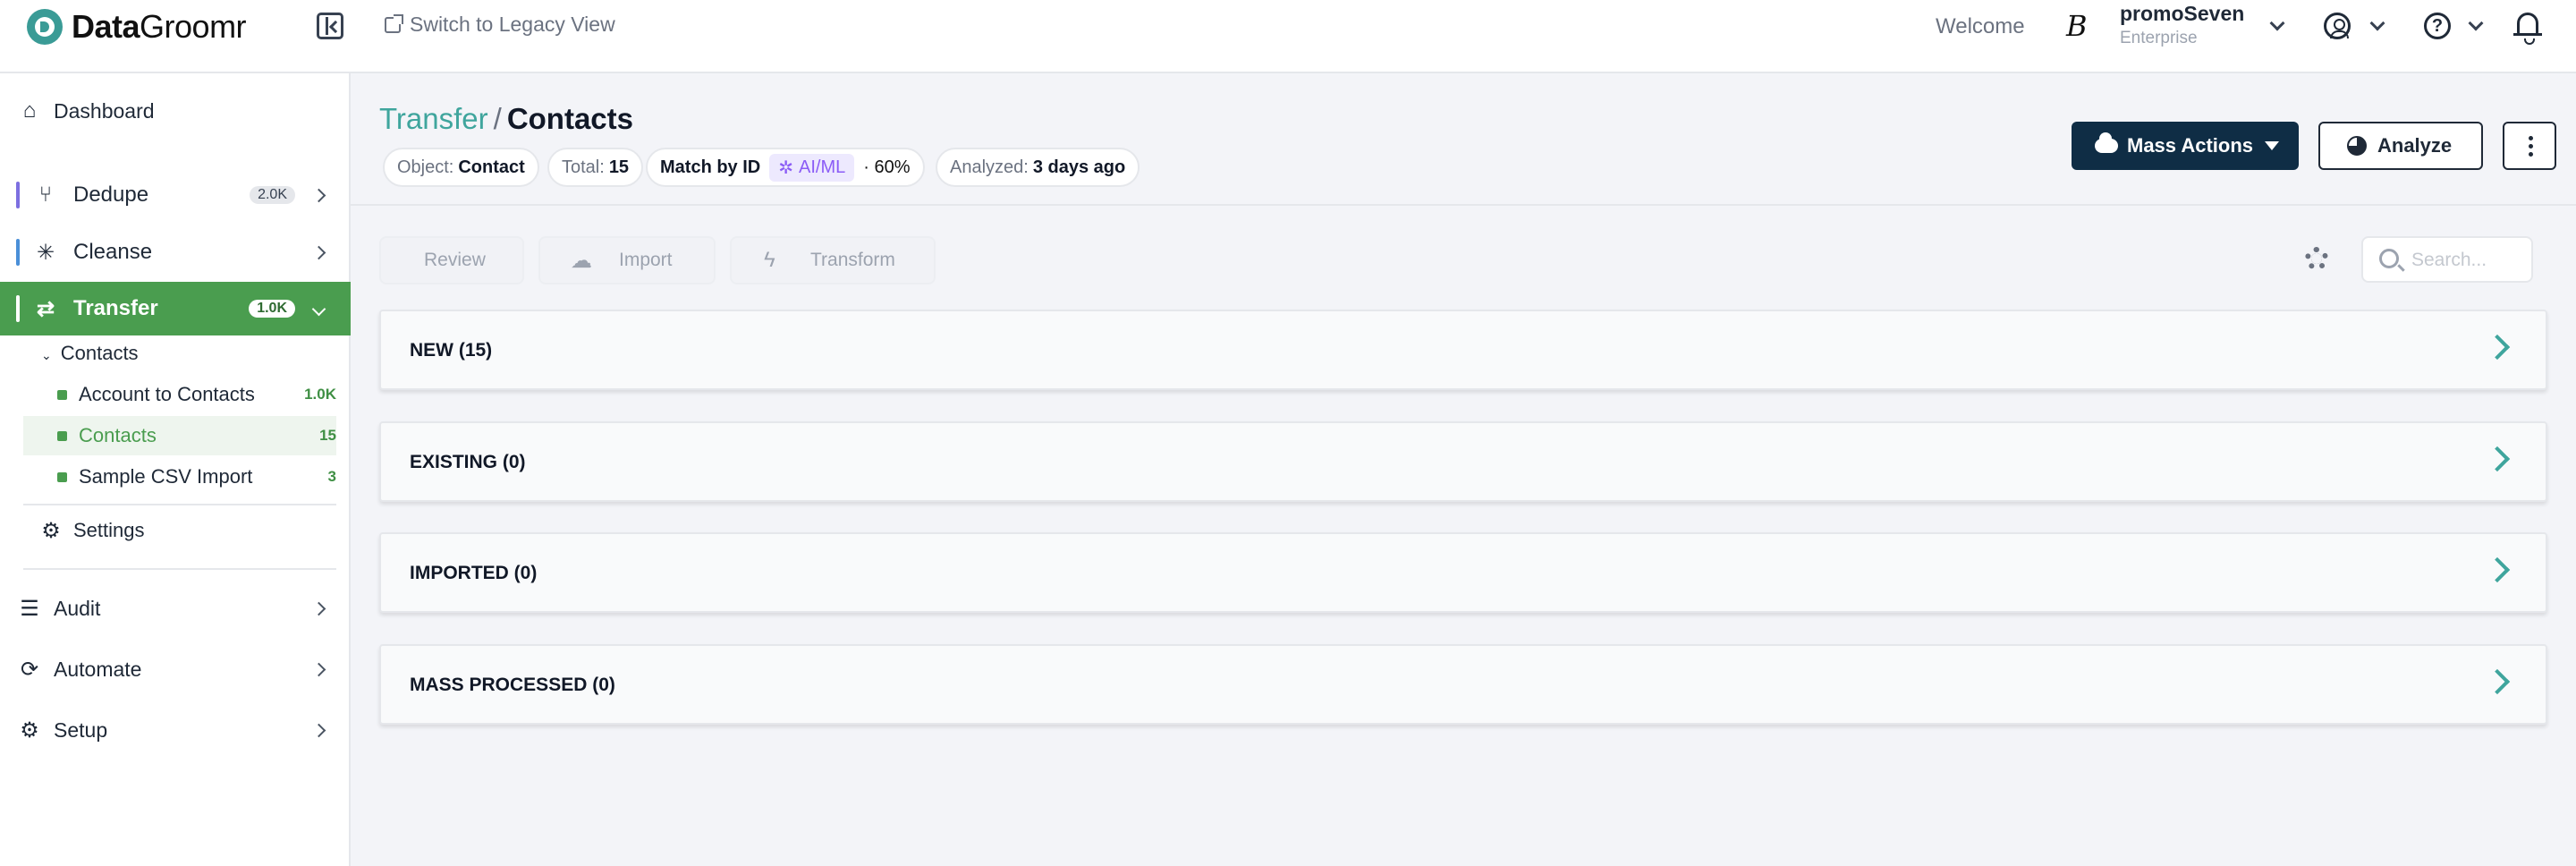 Image resolution: width=2576 pixels, height=866 pixels. I want to click on subitem-count: 15, so click(327, 435).